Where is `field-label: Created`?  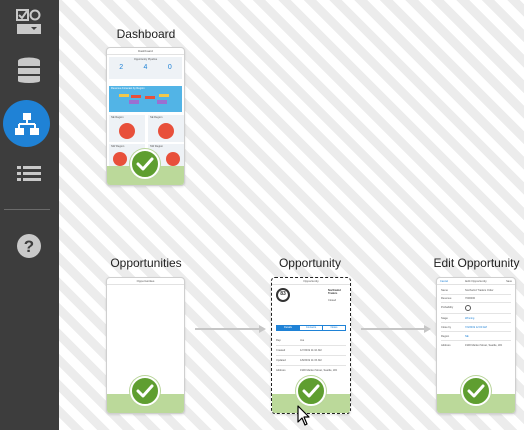
field-label: Created is located at coordinates (281, 350).